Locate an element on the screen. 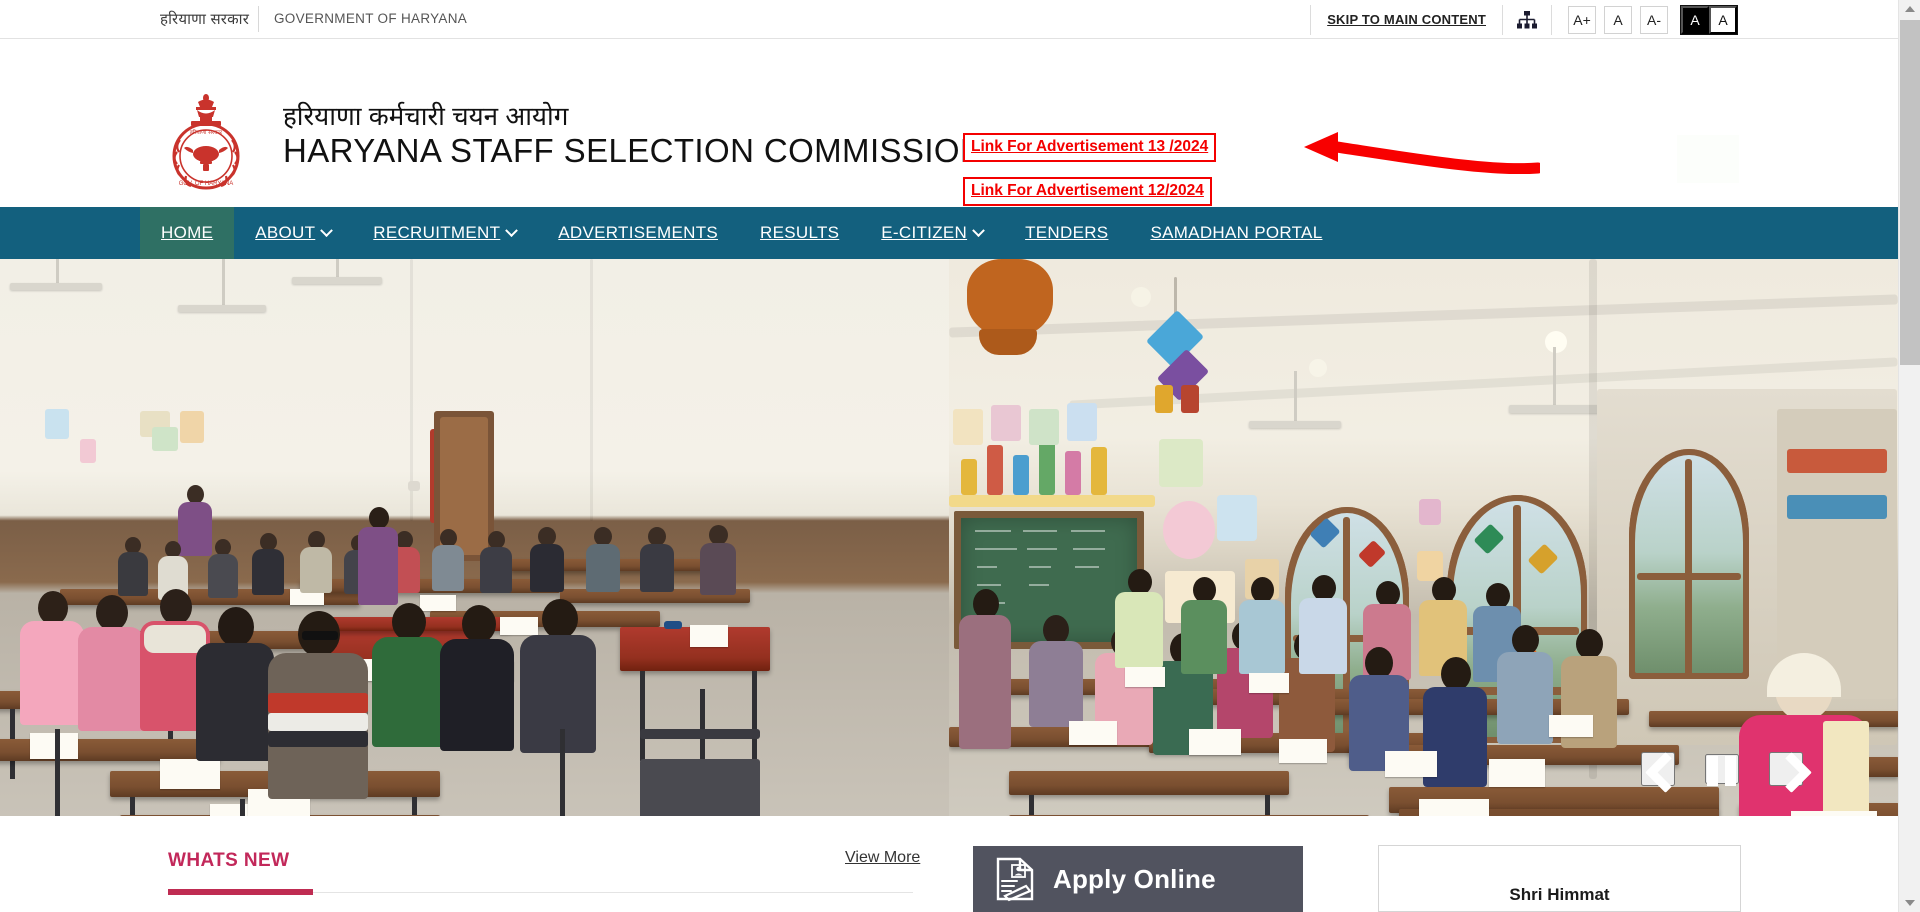  nav-item-results: RESULTS is located at coordinates (799, 233).